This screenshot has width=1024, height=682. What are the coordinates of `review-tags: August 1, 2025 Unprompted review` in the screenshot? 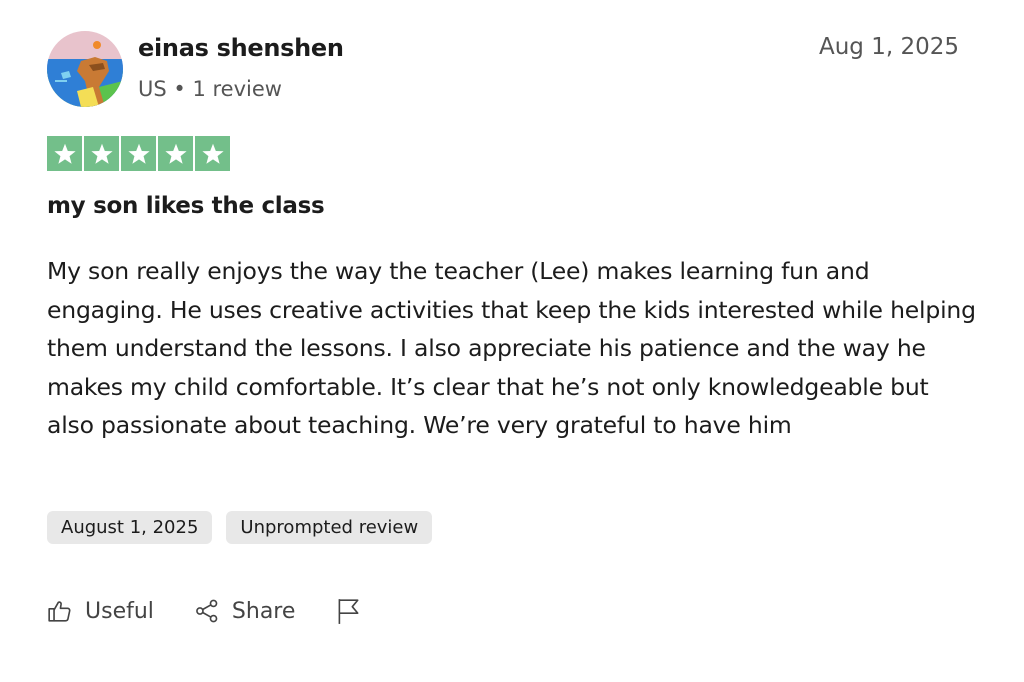 It's located at (240, 527).